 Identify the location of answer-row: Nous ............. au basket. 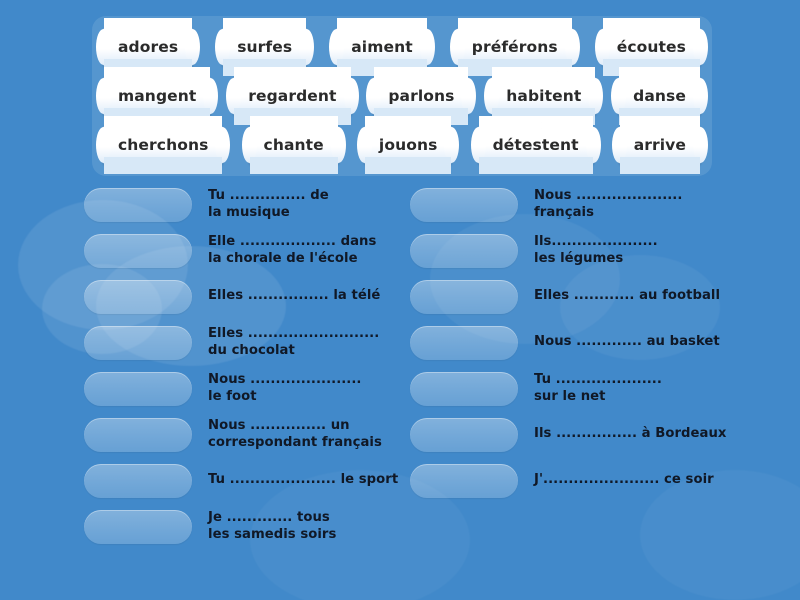
(580, 342).